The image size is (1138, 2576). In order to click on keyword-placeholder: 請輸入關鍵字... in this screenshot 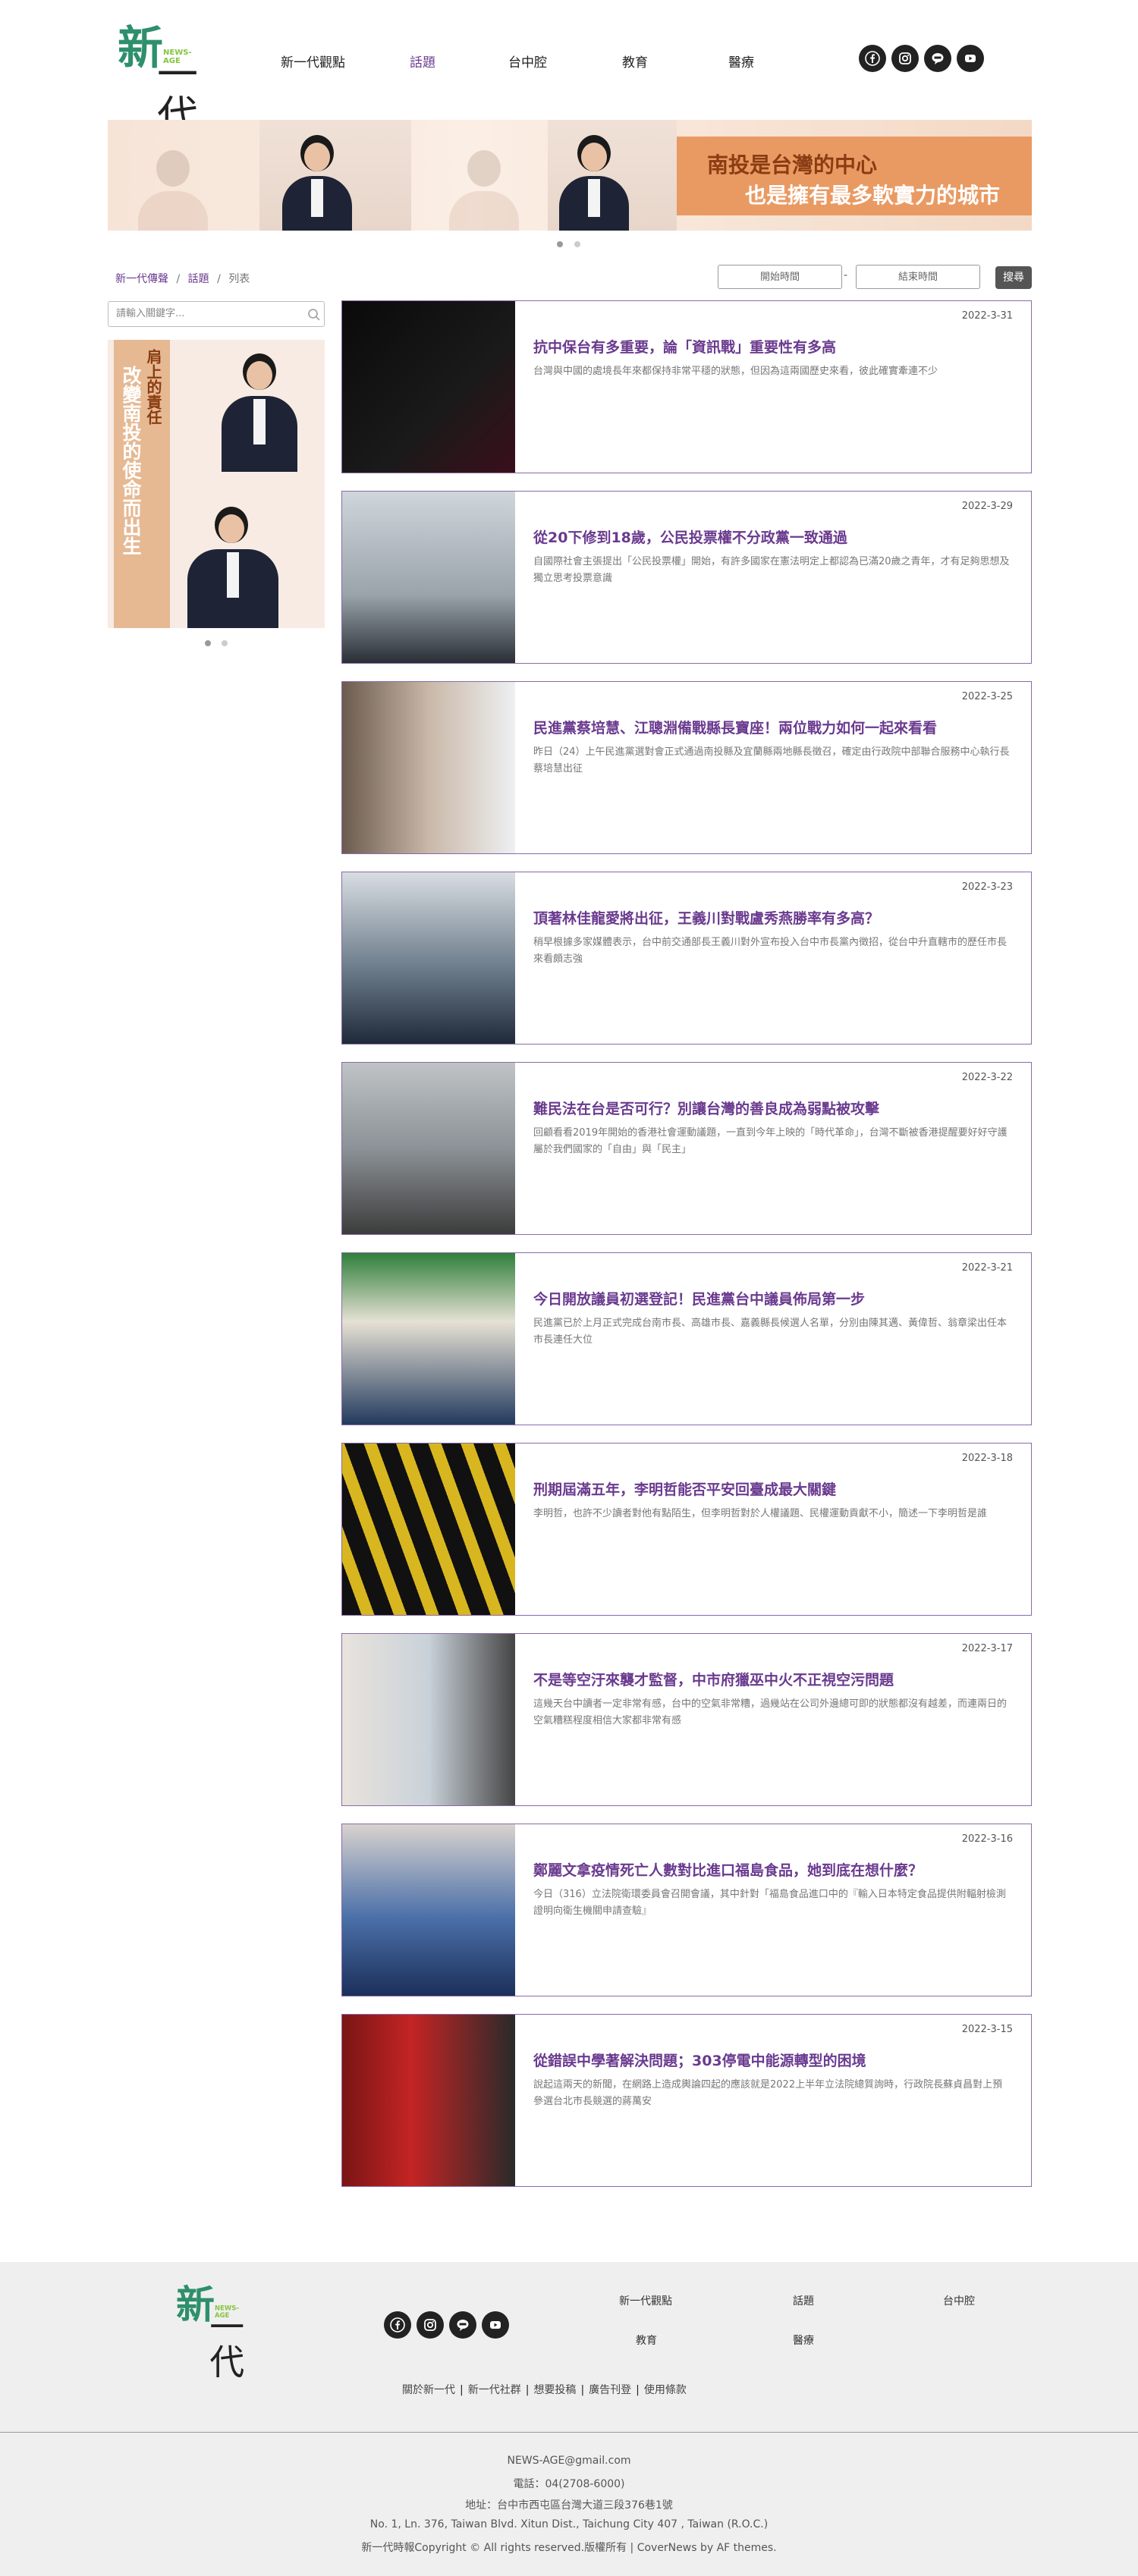, I will do `click(151, 313)`.